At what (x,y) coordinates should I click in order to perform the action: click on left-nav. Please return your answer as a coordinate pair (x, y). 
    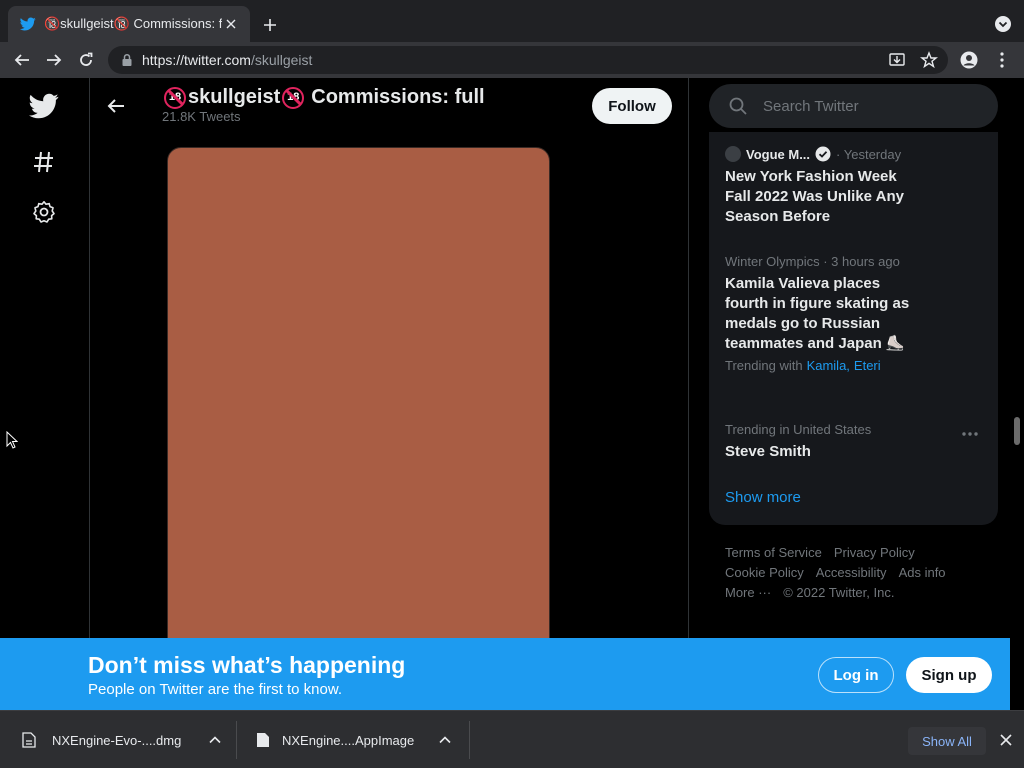
    Looking at the image, I should click on (45, 358).